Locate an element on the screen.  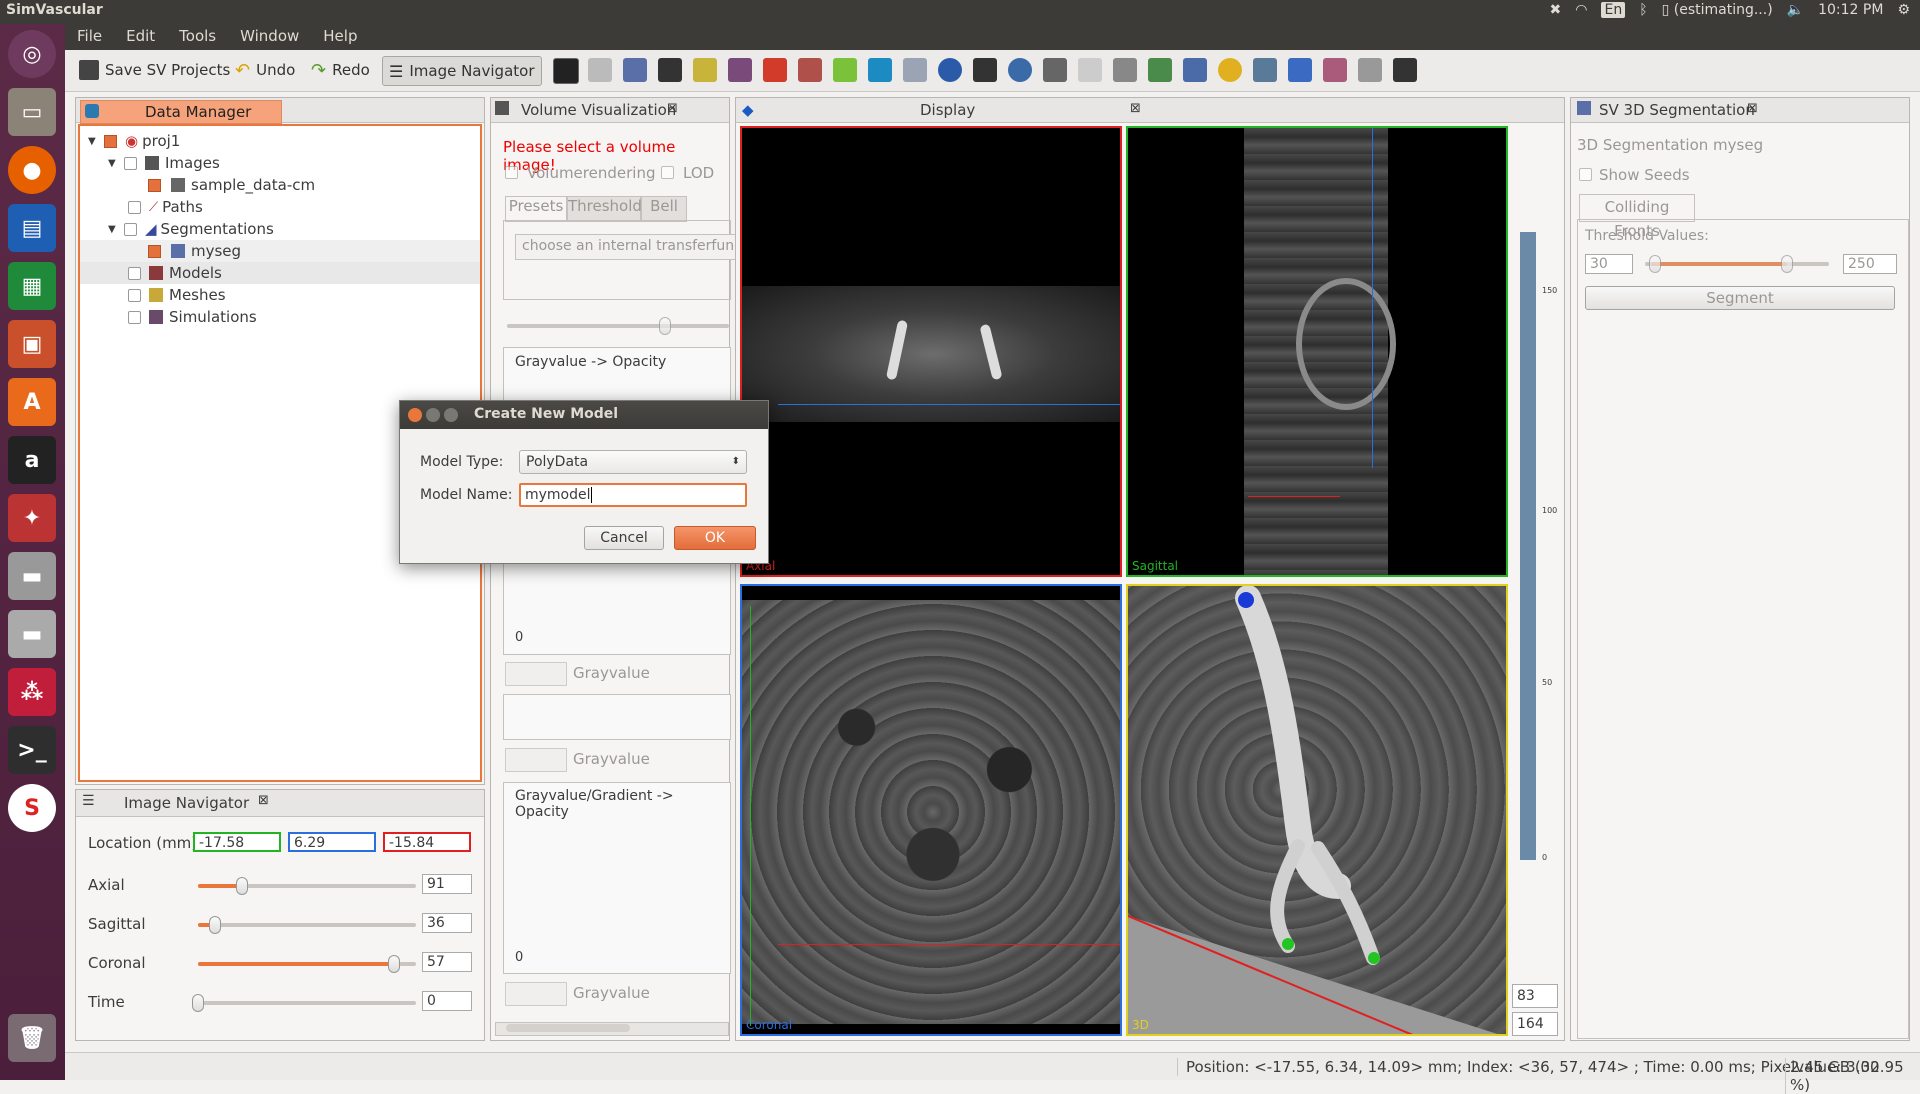
undo-button: ↶ Undo is located at coordinates (265, 70).